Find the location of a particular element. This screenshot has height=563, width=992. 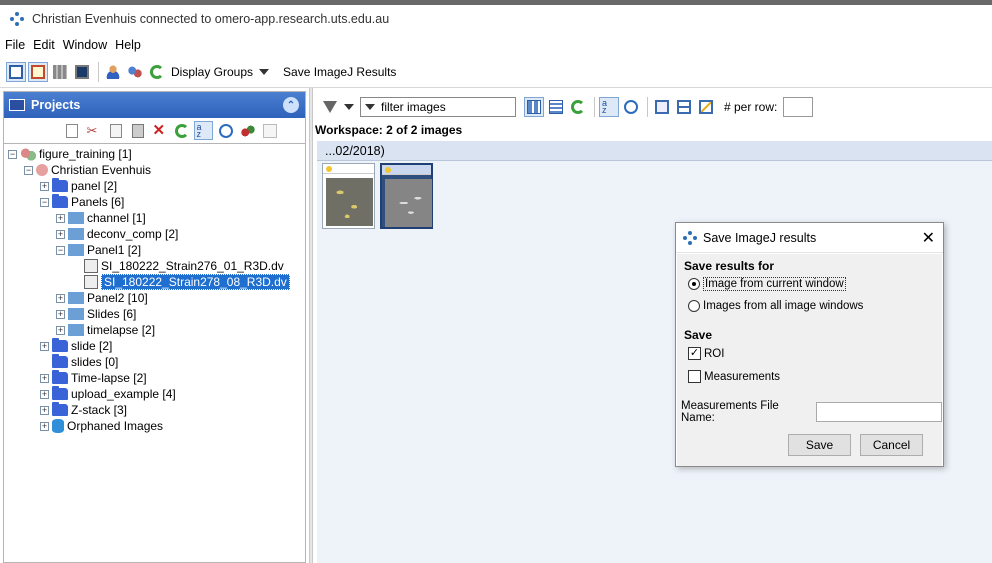

measurements-checkbox: Measurements is located at coordinates (734, 376).